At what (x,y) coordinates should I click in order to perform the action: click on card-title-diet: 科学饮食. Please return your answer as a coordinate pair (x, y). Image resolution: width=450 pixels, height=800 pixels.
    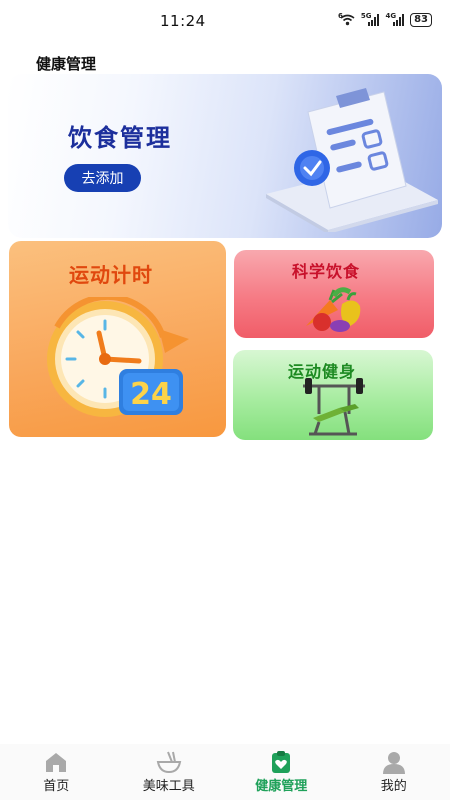
    Looking at the image, I should click on (326, 271).